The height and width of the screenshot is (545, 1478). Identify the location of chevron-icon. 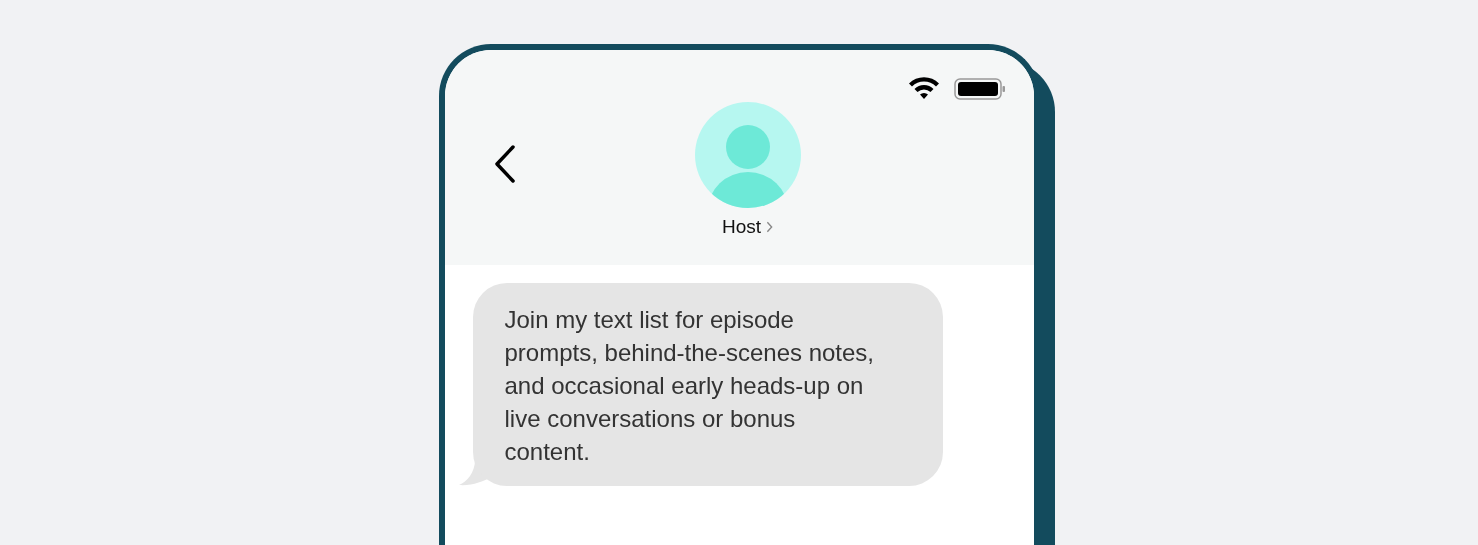
(770, 227).